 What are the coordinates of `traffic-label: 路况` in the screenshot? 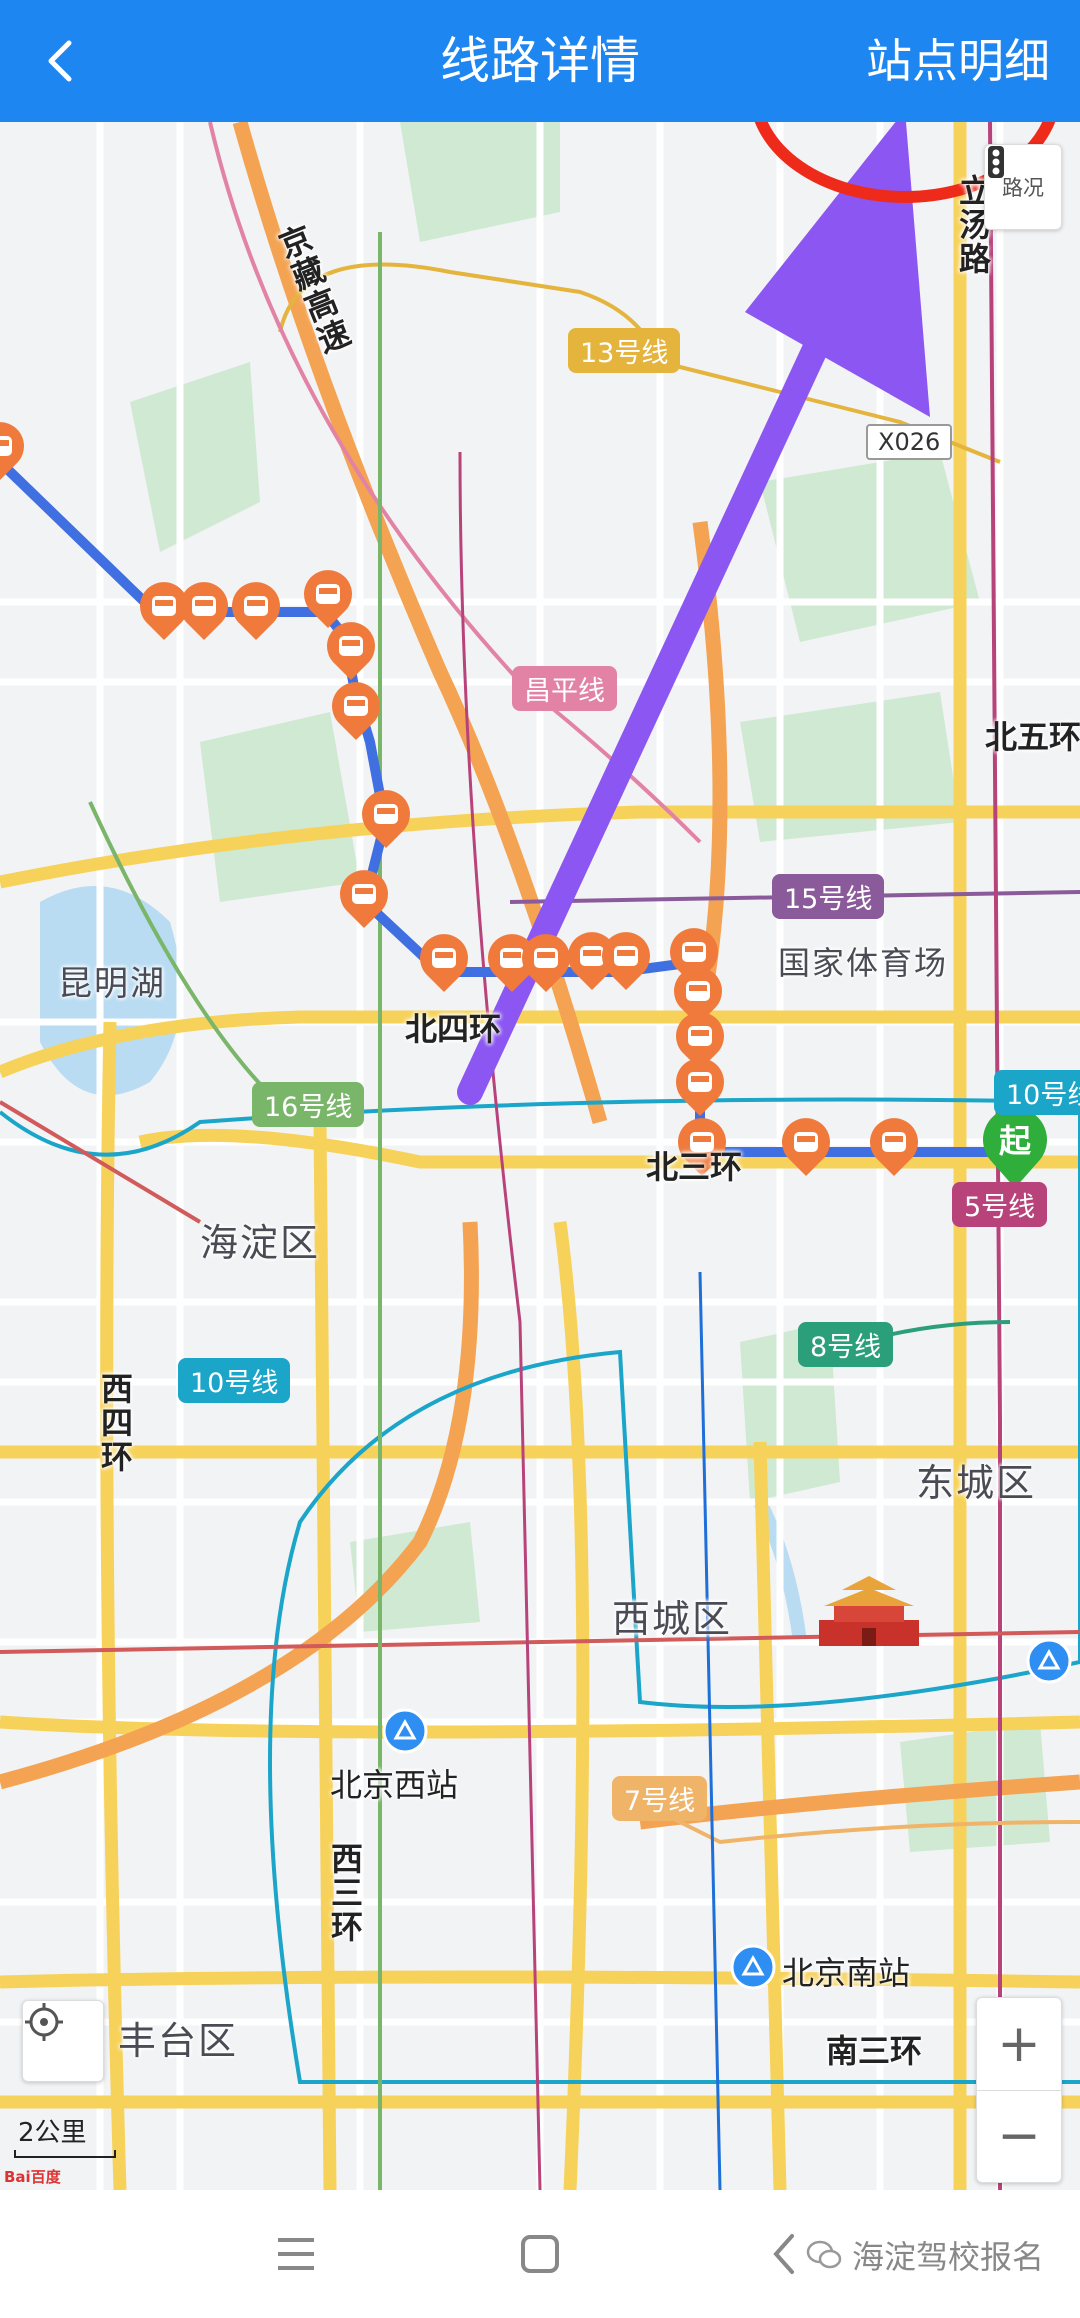 It's located at (1023, 188).